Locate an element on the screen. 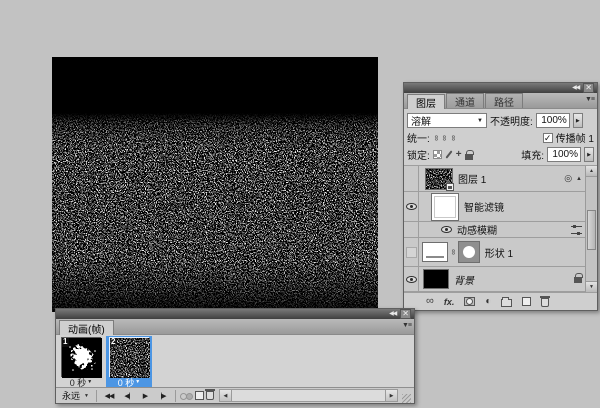  frame-1: 1 0 秒 ▼ is located at coordinates (81, 362).